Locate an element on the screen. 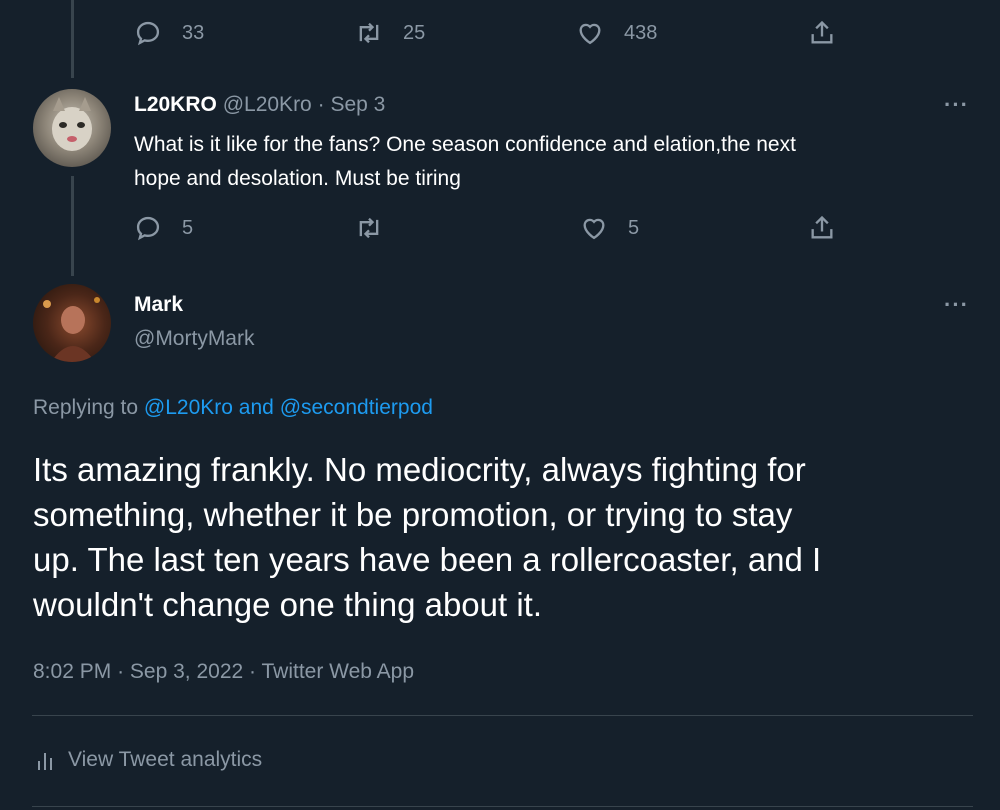 Image resolution: width=1000 pixels, height=810 pixels. like-count: 5 is located at coordinates (634, 227).